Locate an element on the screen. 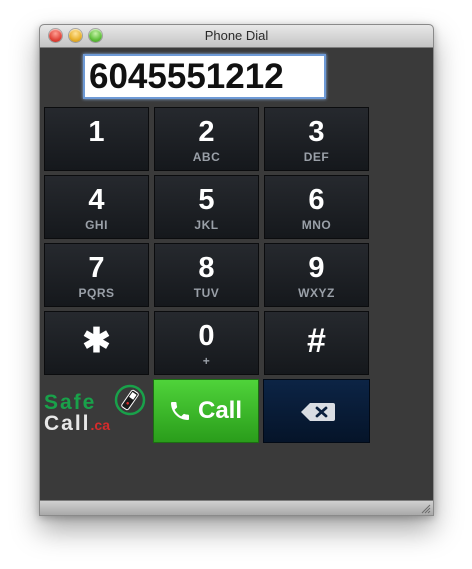  key-digit: 3 is located at coordinates (316, 132).